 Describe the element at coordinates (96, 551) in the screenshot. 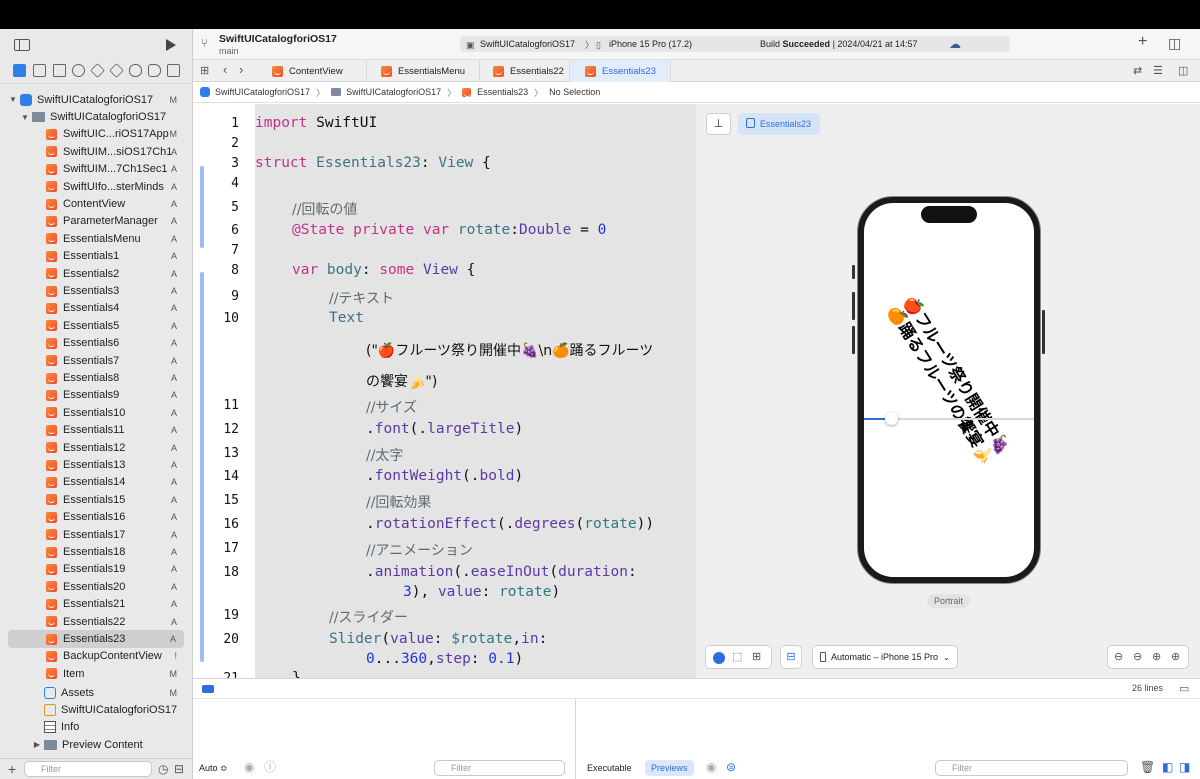

I see `file-item: Essentials18 A` at that location.